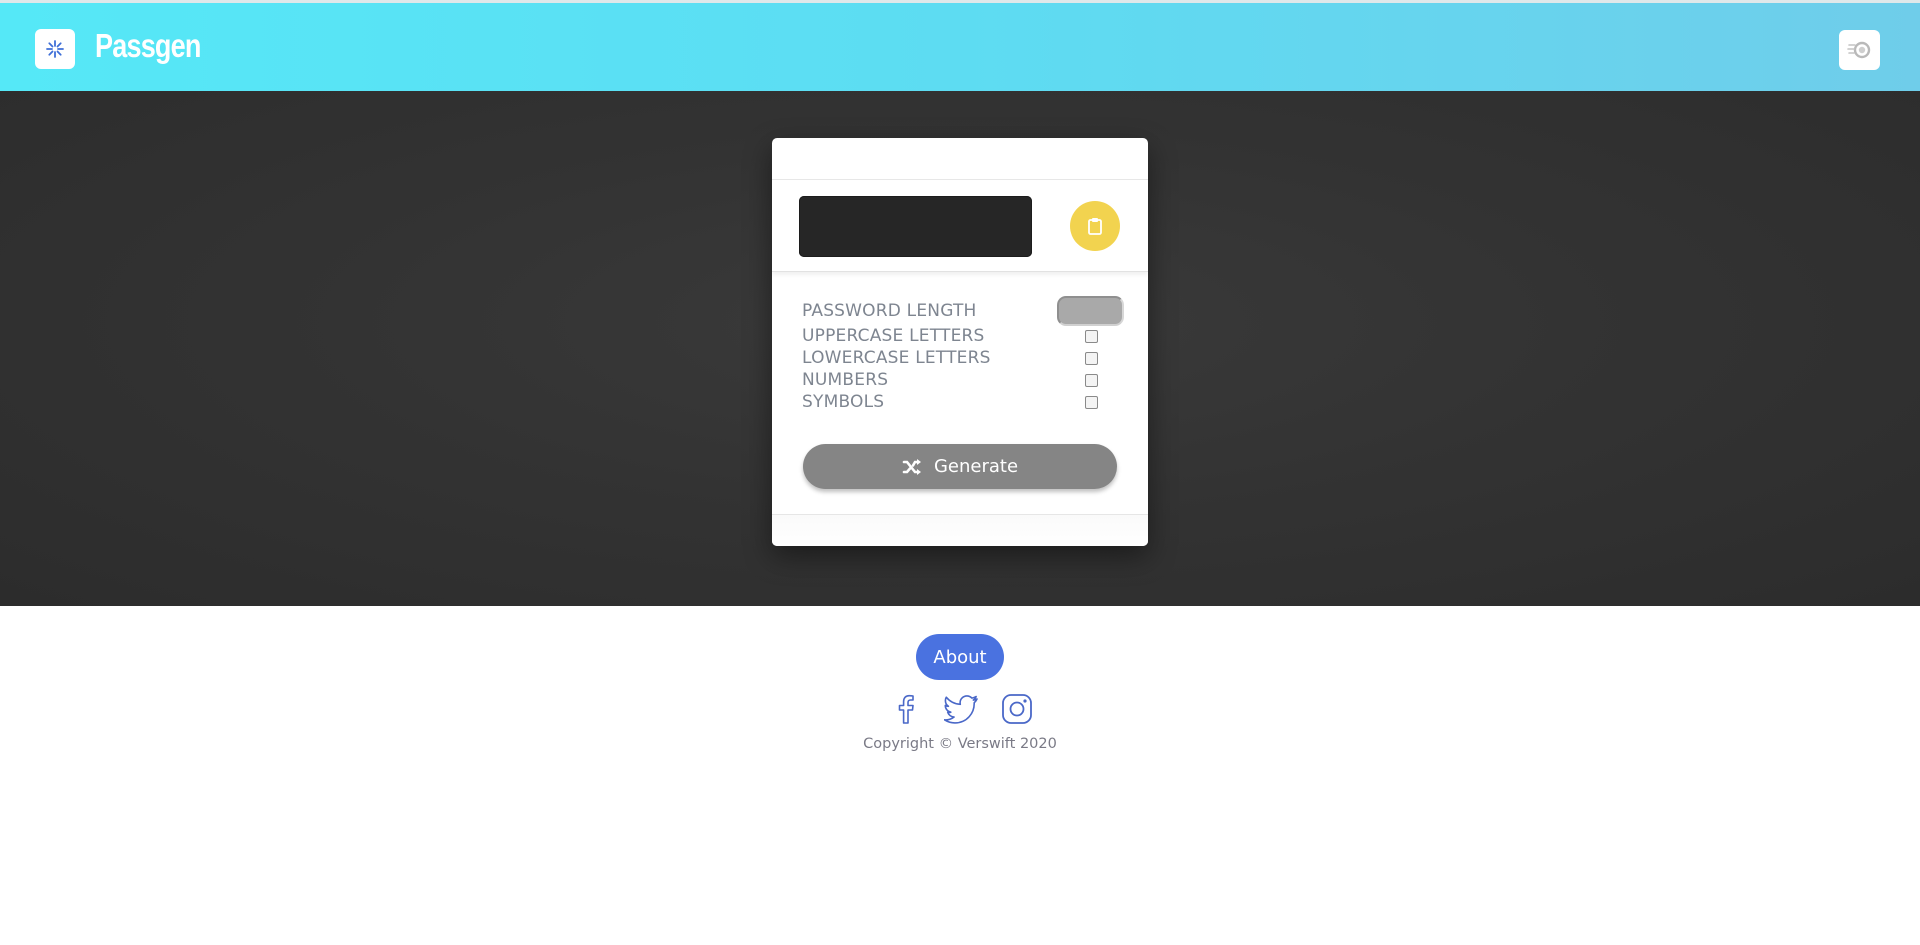  What do you see at coordinates (960, 744) in the screenshot?
I see `copyright-text: Copyright © Verswift 2020` at bounding box center [960, 744].